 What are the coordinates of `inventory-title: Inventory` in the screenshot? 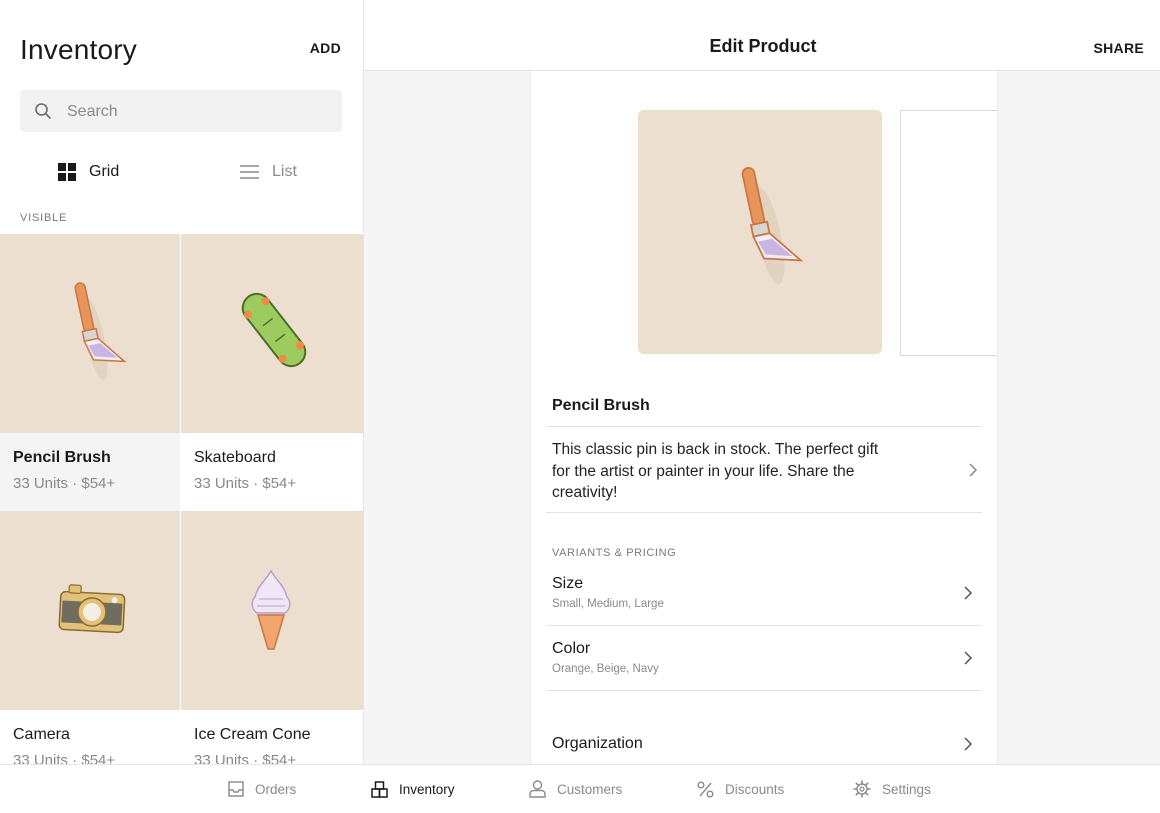 It's located at (78, 49).